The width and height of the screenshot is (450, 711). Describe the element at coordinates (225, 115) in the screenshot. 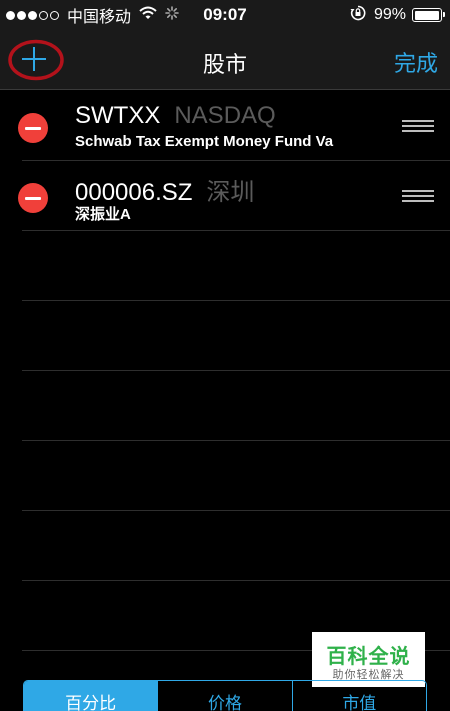

I see `stock-exchange: NASDAQ` at that location.